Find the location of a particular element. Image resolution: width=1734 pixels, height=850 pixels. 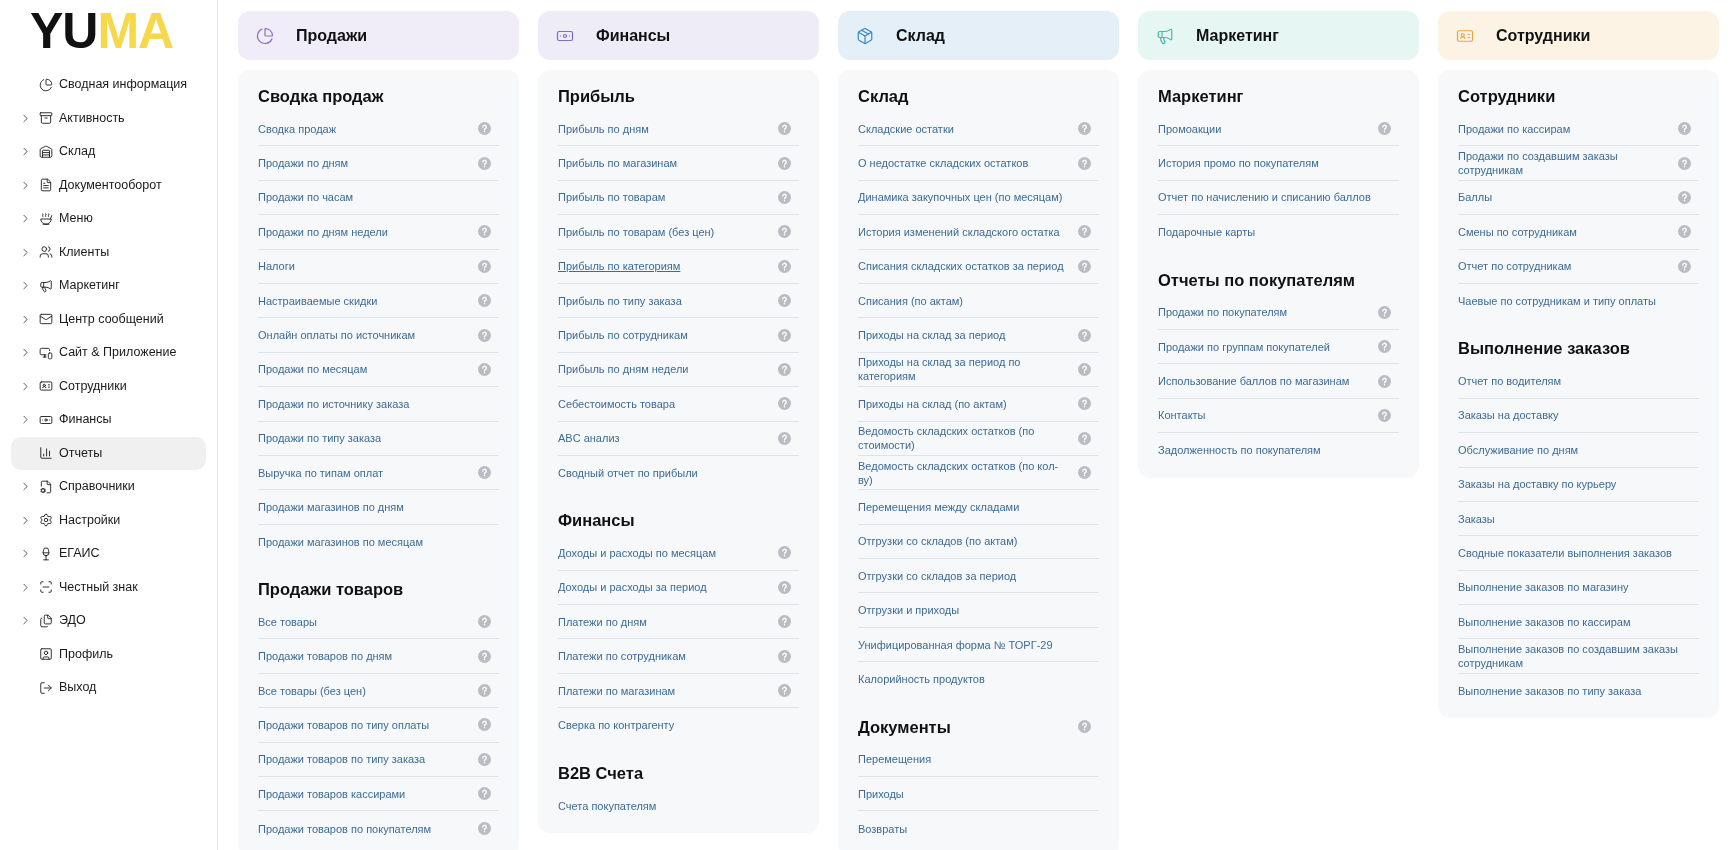

report-link: Продажи товаров по покупателям is located at coordinates (345, 828).